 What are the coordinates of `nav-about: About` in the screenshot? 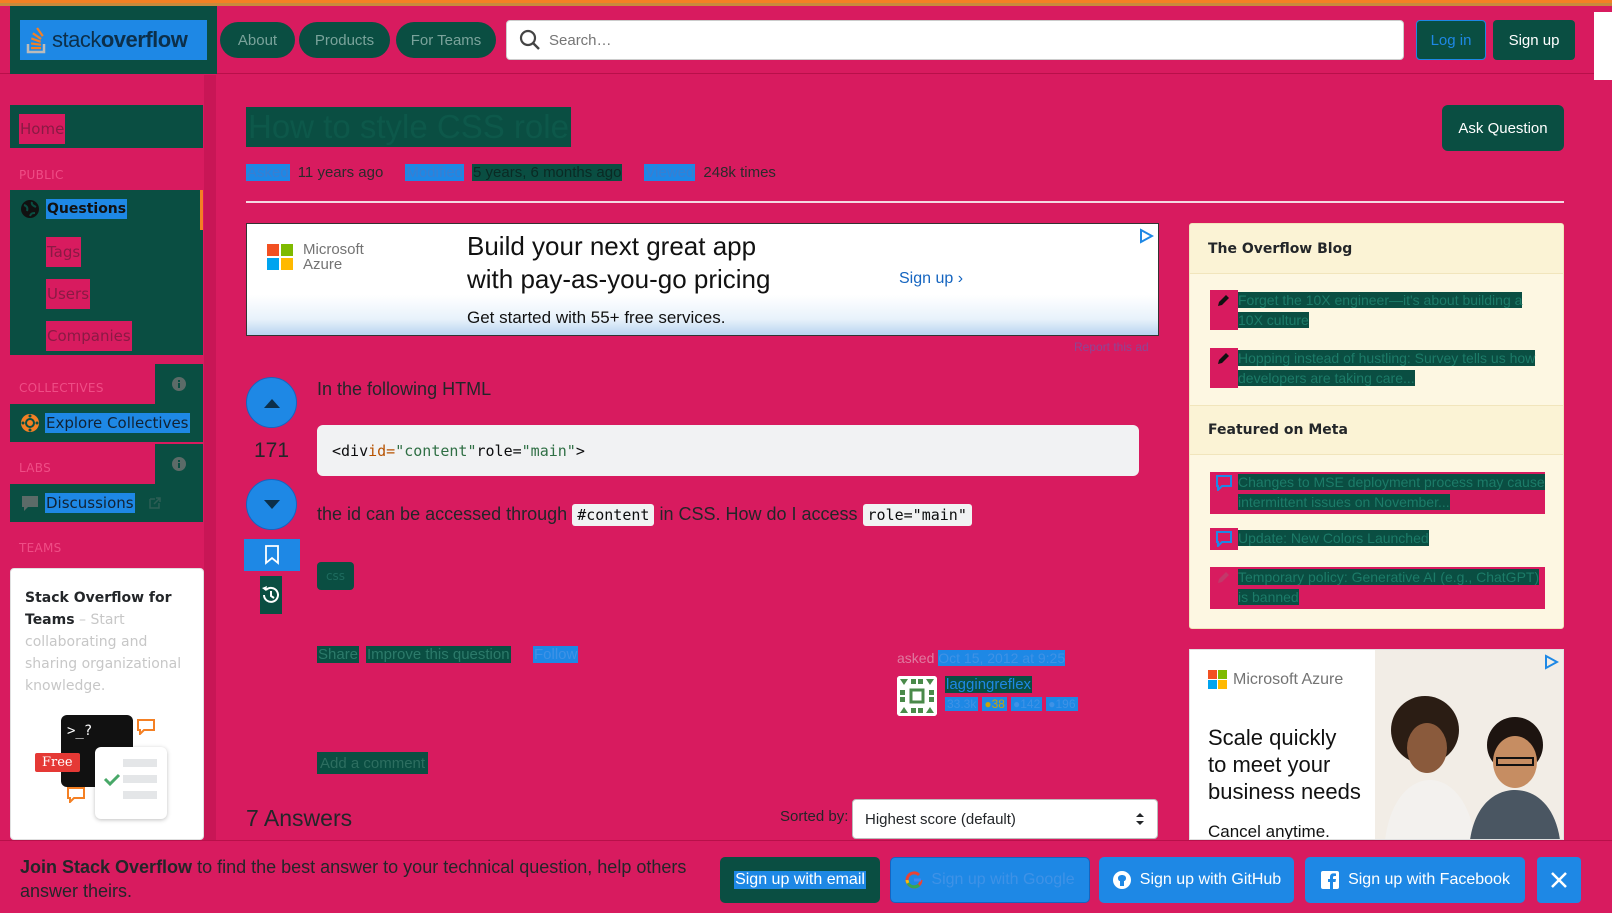 It's located at (257, 40).